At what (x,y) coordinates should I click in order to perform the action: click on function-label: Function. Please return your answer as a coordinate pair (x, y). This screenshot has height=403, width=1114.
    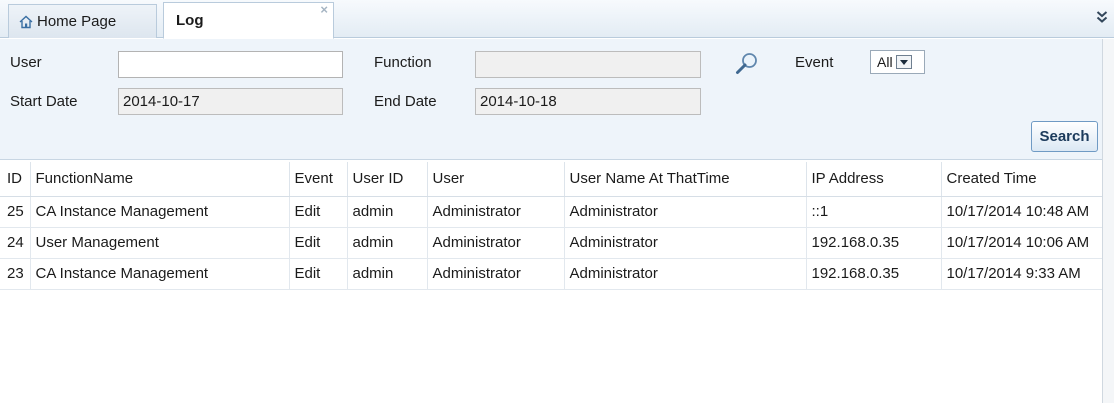
    Looking at the image, I should click on (403, 62).